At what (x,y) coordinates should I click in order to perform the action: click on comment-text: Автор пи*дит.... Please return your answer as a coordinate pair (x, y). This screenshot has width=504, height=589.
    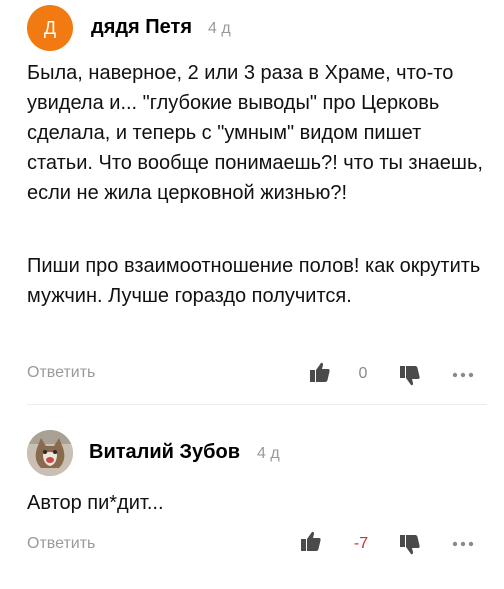
    Looking at the image, I should click on (95, 503).